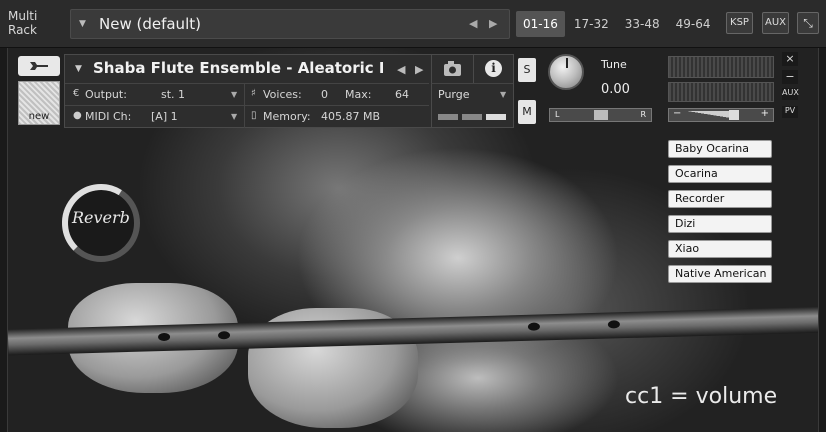 This screenshot has width=826, height=432. What do you see at coordinates (39, 66) in the screenshot?
I see `wrench-icon` at bounding box center [39, 66].